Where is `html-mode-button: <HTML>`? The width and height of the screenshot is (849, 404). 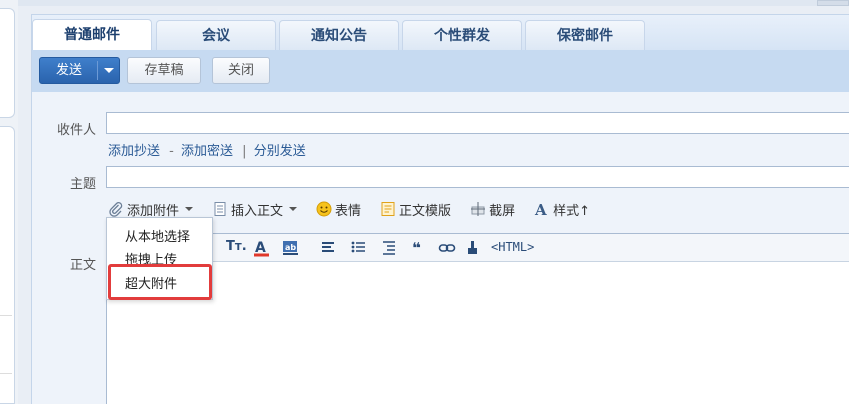 html-mode-button: <HTML> is located at coordinates (512, 247).